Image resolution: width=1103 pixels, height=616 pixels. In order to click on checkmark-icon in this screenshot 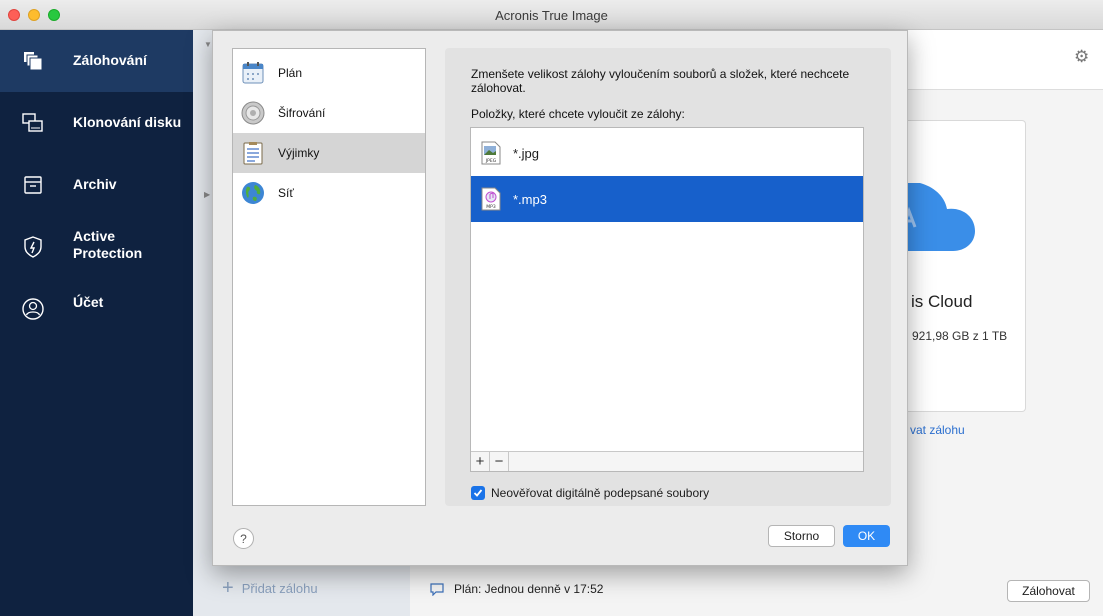, I will do `click(478, 493)`.